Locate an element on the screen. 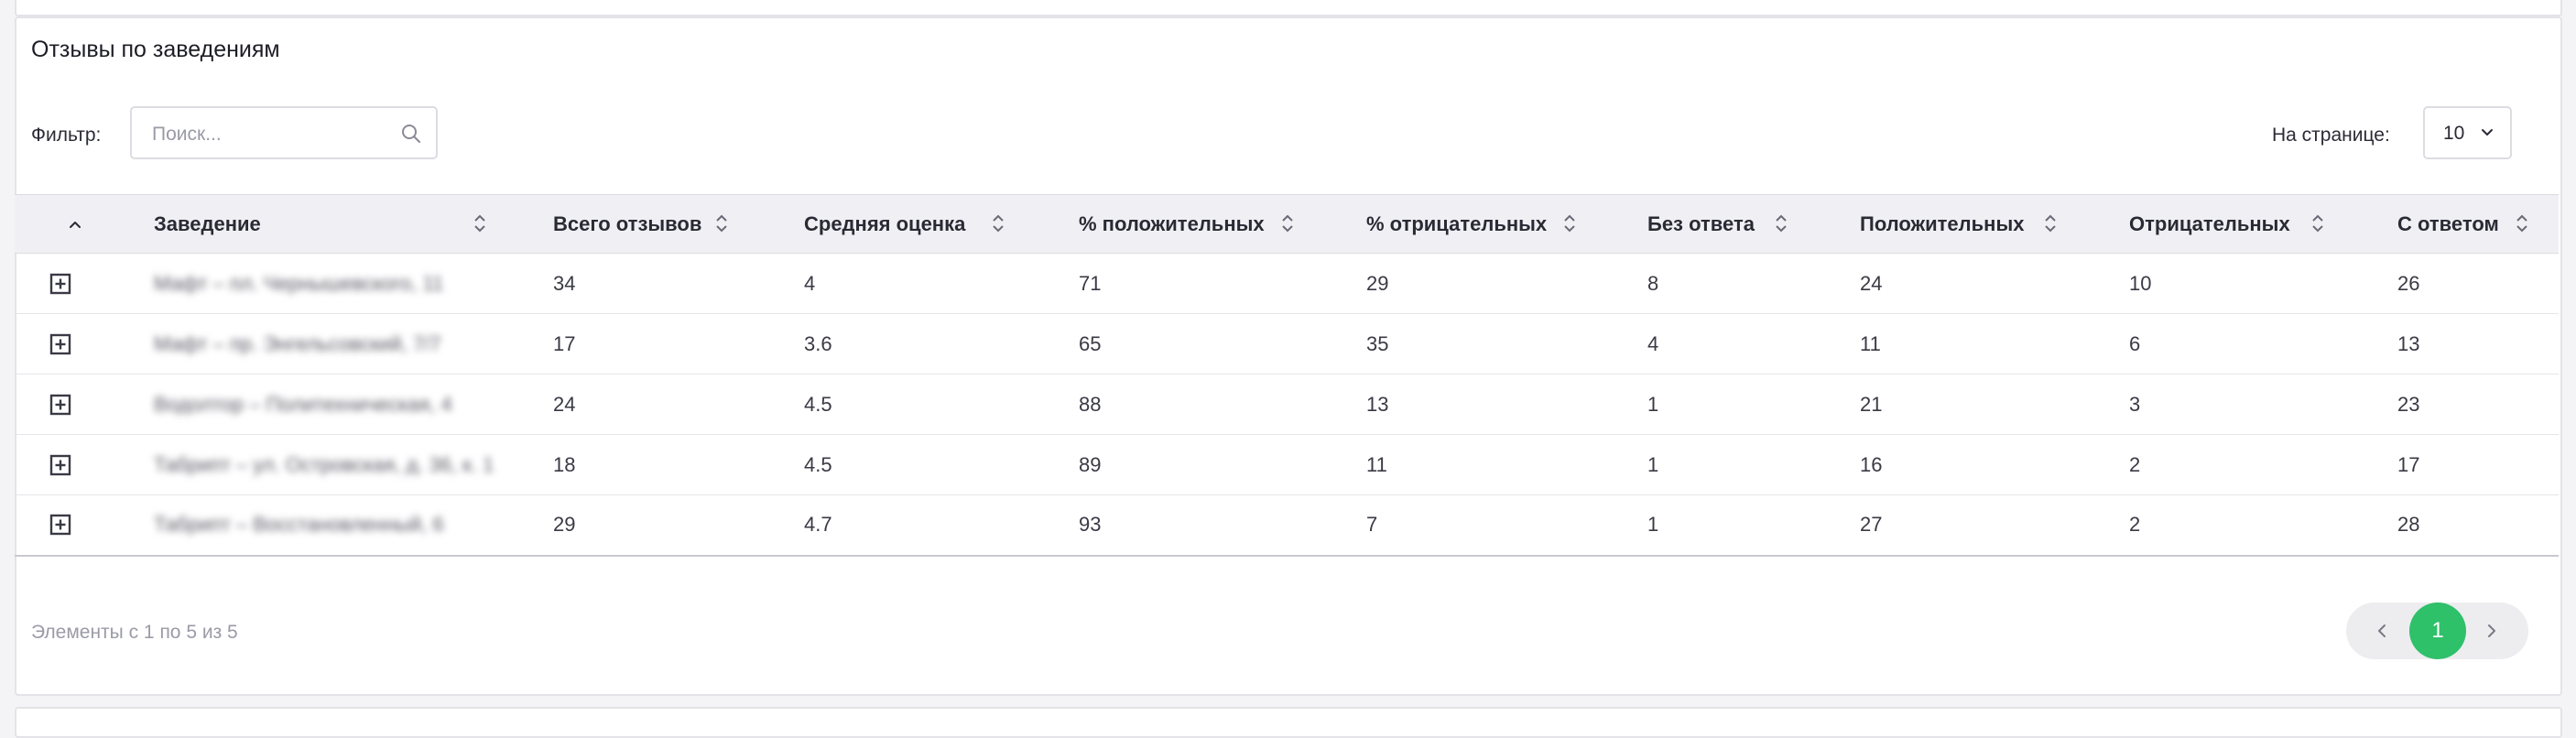 This screenshot has height=738, width=2576. per-page-select: 10 is located at coordinates (2467, 132).